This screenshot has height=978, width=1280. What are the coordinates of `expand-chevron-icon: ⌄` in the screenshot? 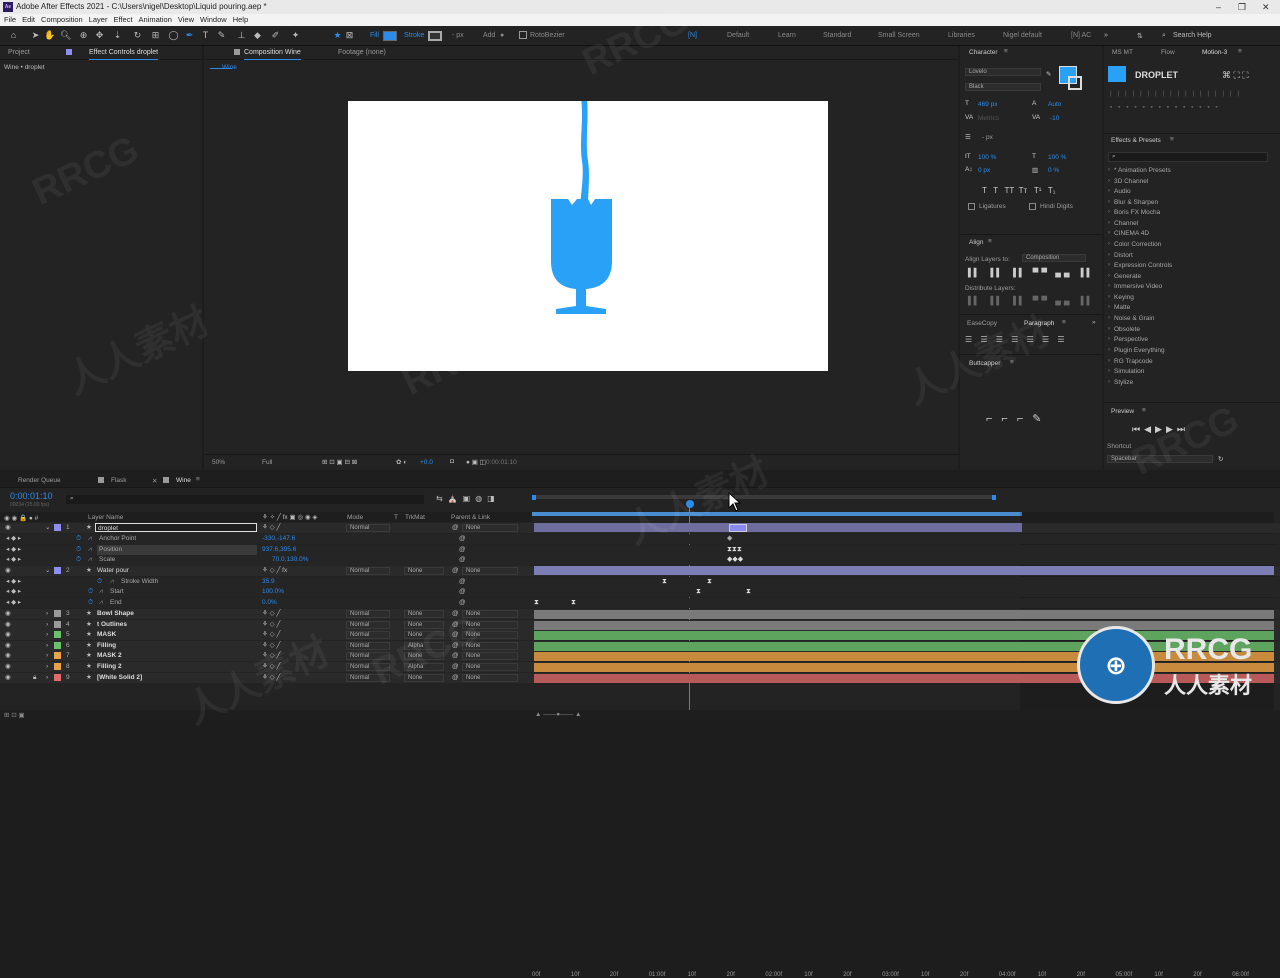 It's located at (47, 528).